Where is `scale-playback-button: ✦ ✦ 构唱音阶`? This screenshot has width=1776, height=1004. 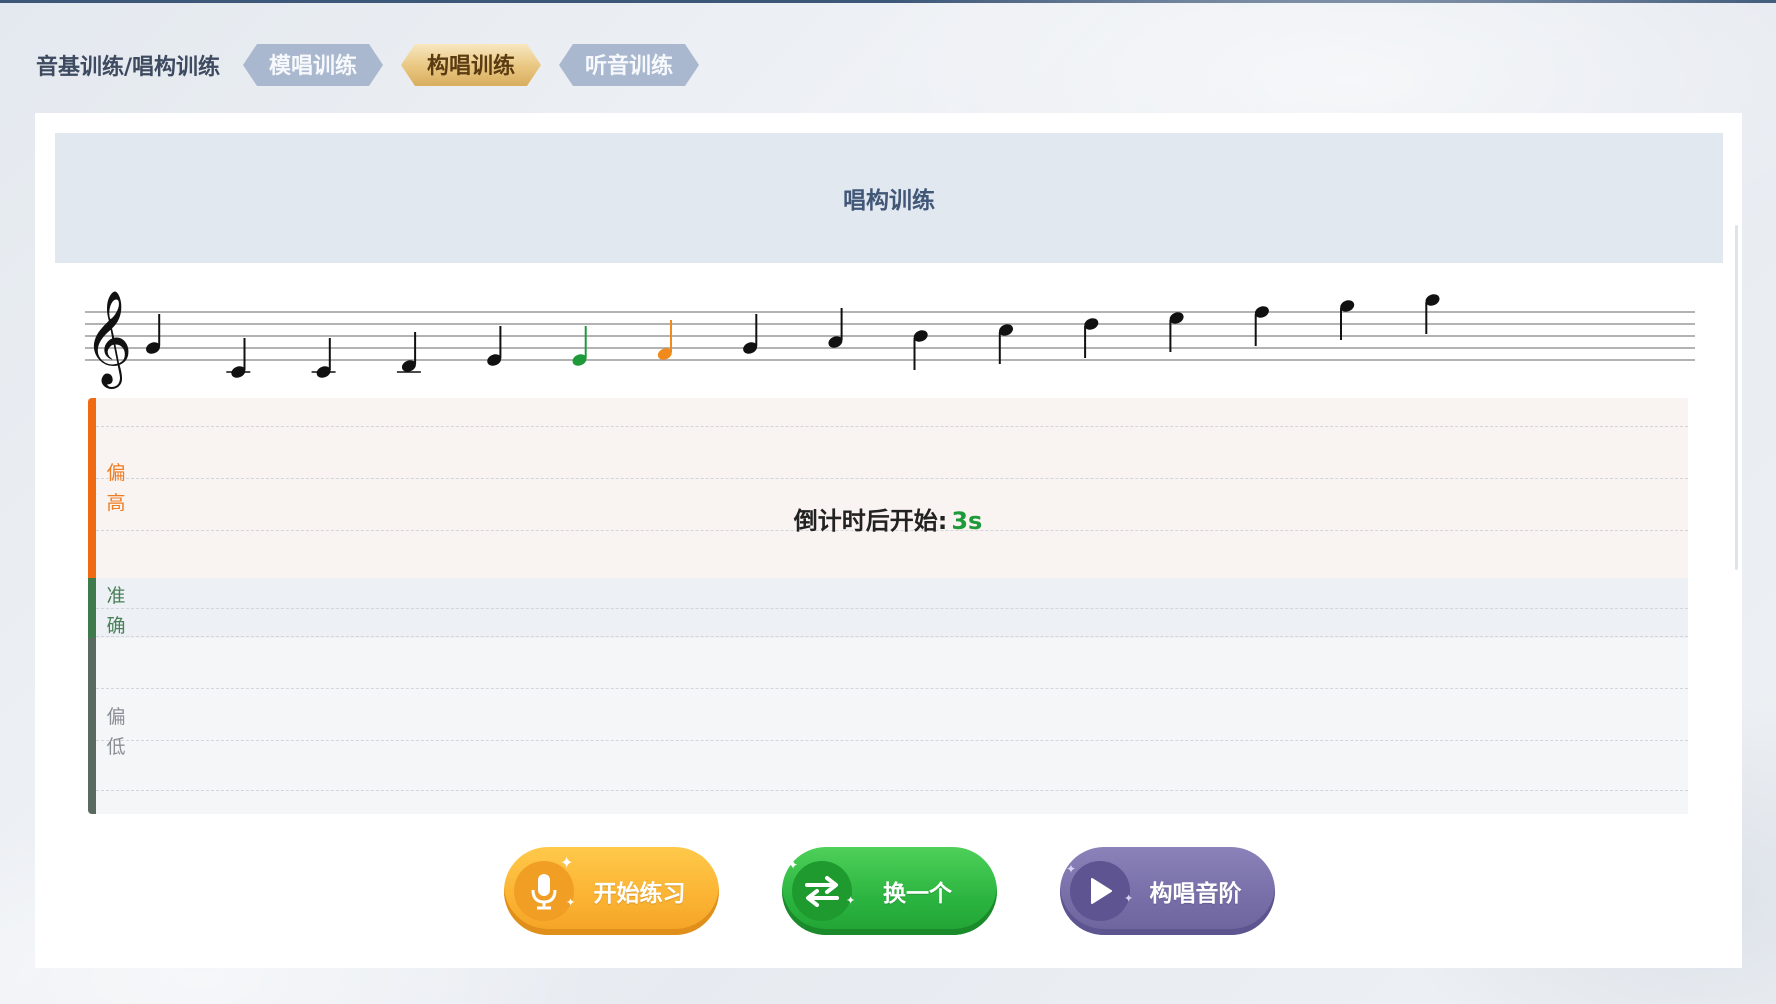
scale-playback-button: ✦ ✦ 构唱音阶 is located at coordinates (1167, 891).